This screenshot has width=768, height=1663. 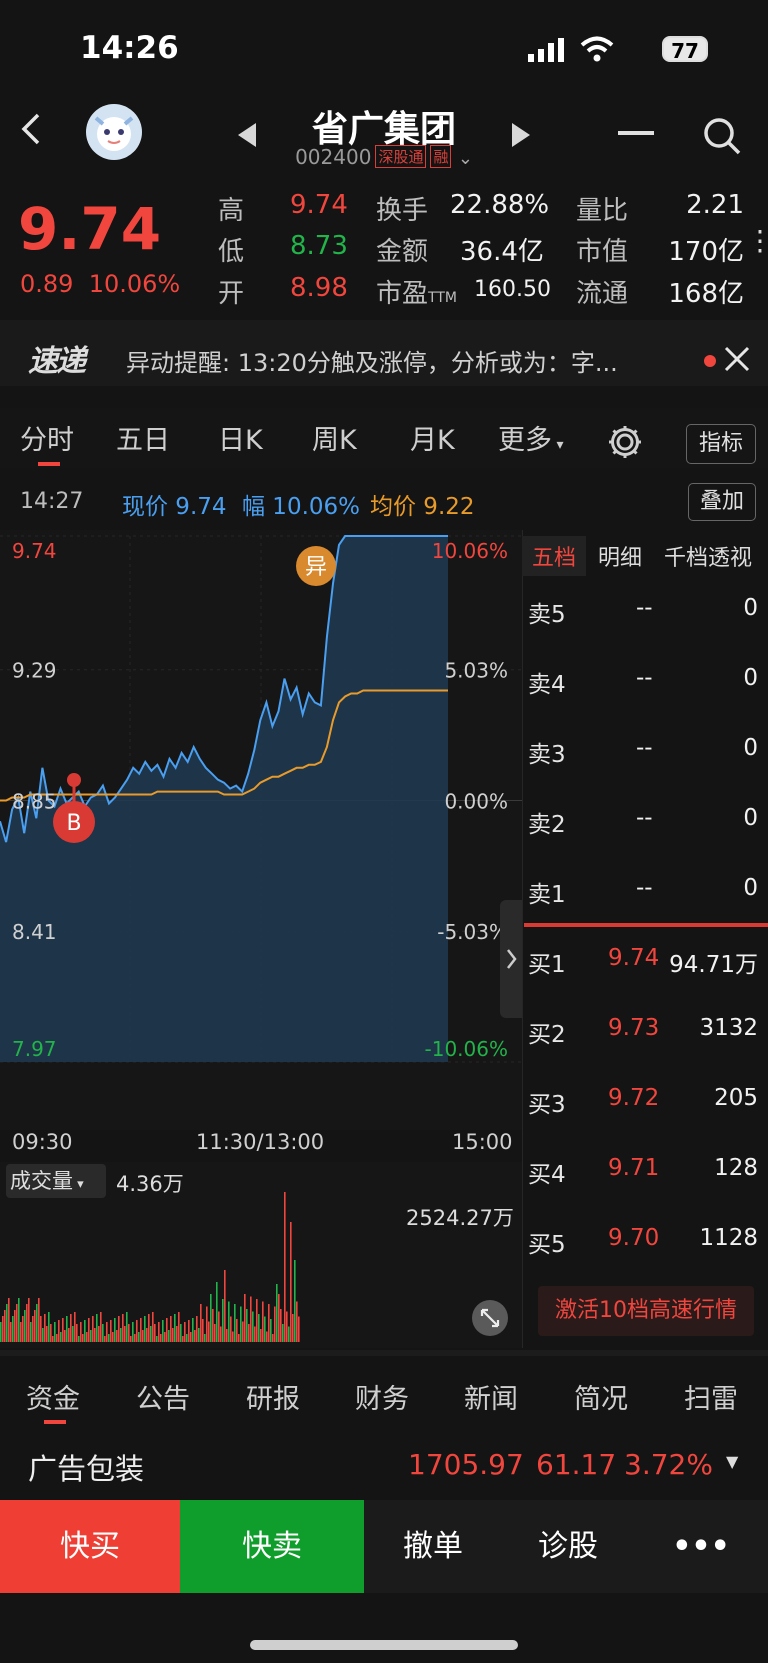 What do you see at coordinates (143, 437) in the screenshot?
I see `tab-five-day: 五日` at bounding box center [143, 437].